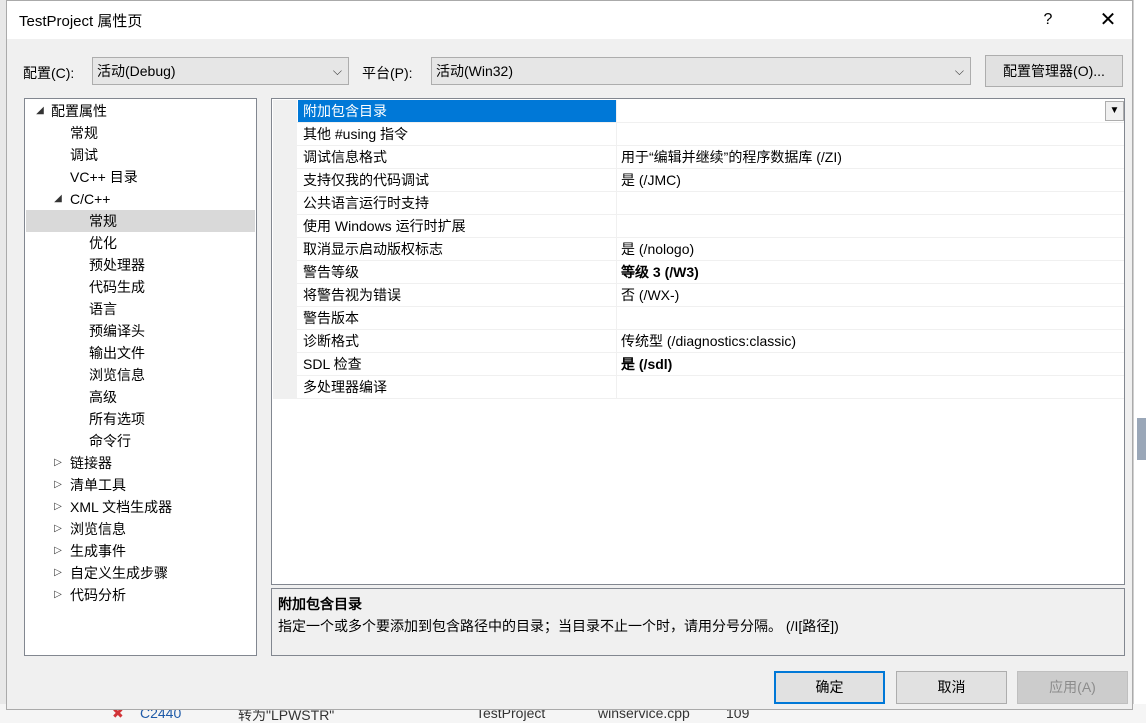  What do you see at coordinates (1108, 20) in the screenshot?
I see `close-icon: ✕` at bounding box center [1108, 20].